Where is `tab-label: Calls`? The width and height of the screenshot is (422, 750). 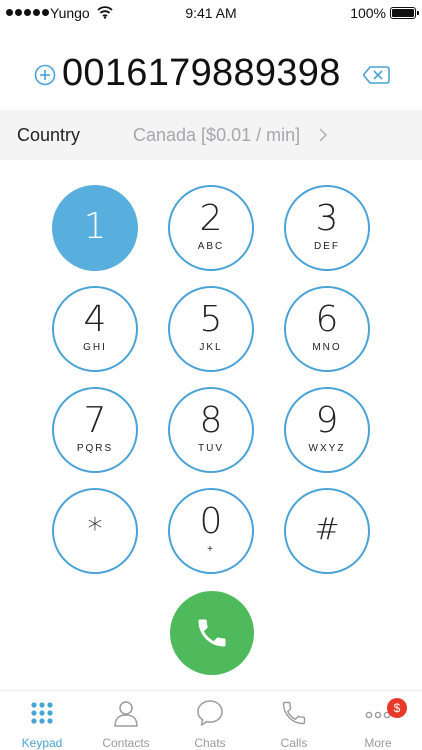 tab-label: Calls is located at coordinates (294, 743).